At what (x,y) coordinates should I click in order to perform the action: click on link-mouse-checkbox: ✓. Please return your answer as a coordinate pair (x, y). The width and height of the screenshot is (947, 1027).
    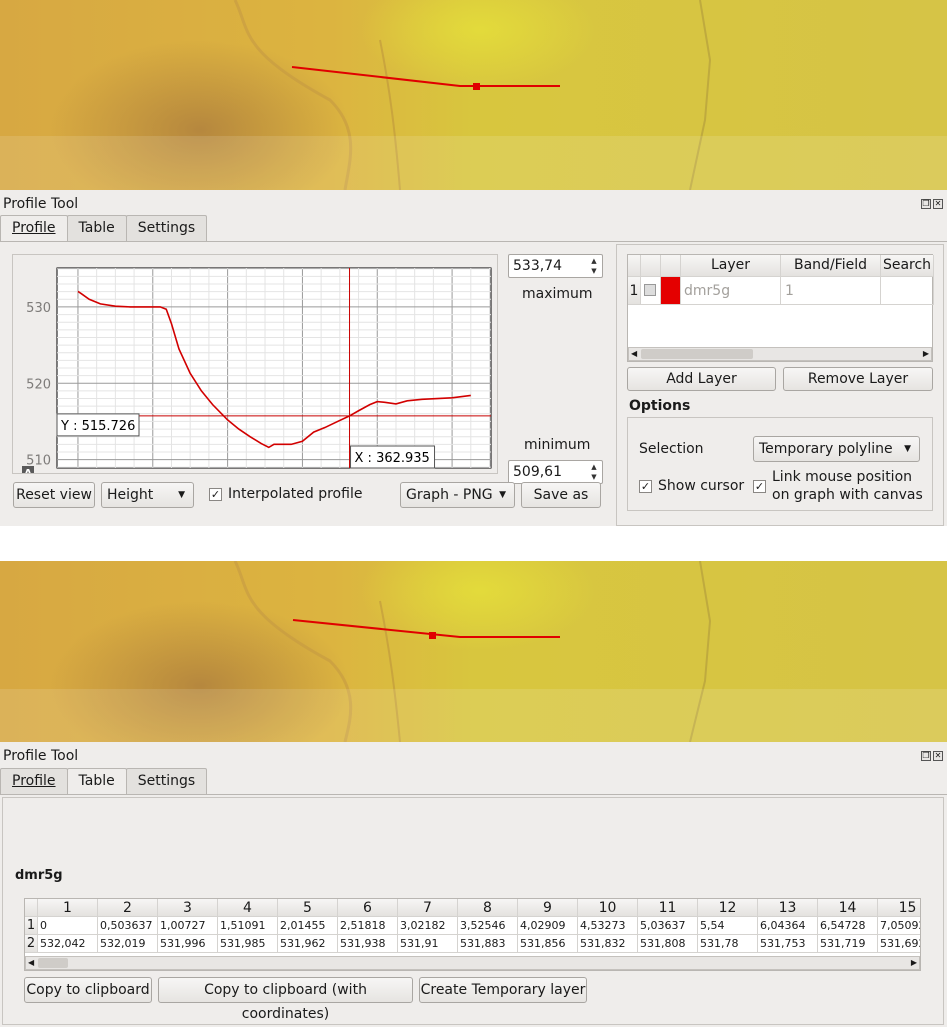
    Looking at the image, I should click on (759, 486).